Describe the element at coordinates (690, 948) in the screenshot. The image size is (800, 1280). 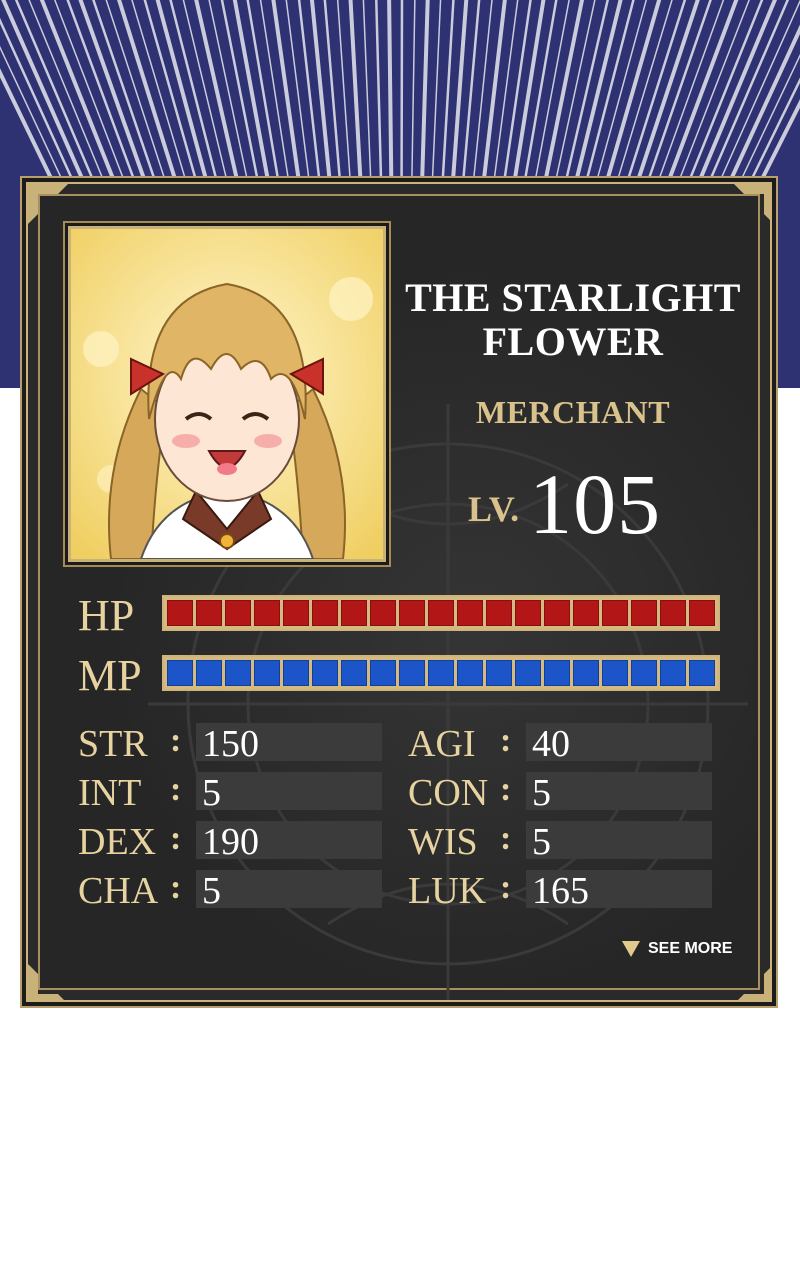
I see `see-more-label: SEE MORE` at that location.